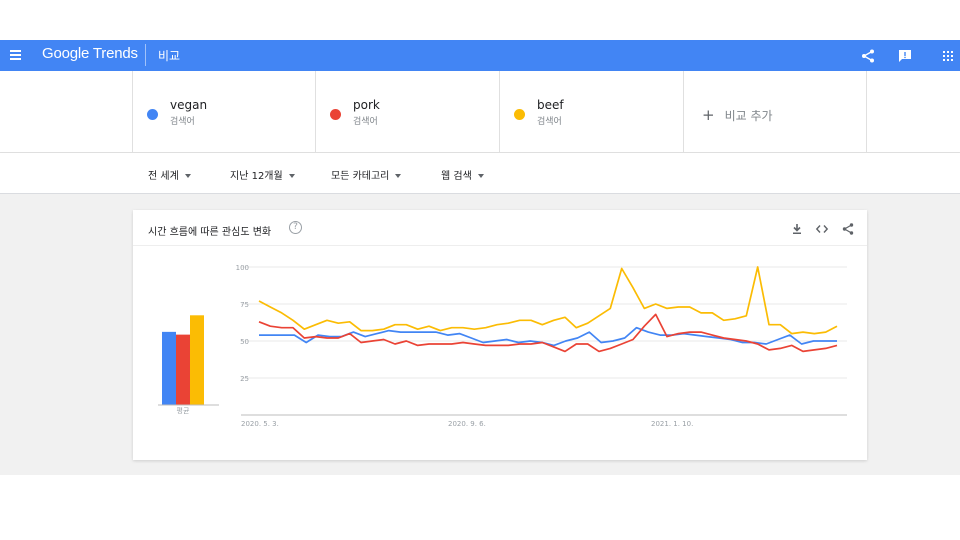 Image resolution: width=960 pixels, height=540 pixels. Describe the element at coordinates (244, 342) in the screenshot. I see `y-tick-label: 50` at that location.